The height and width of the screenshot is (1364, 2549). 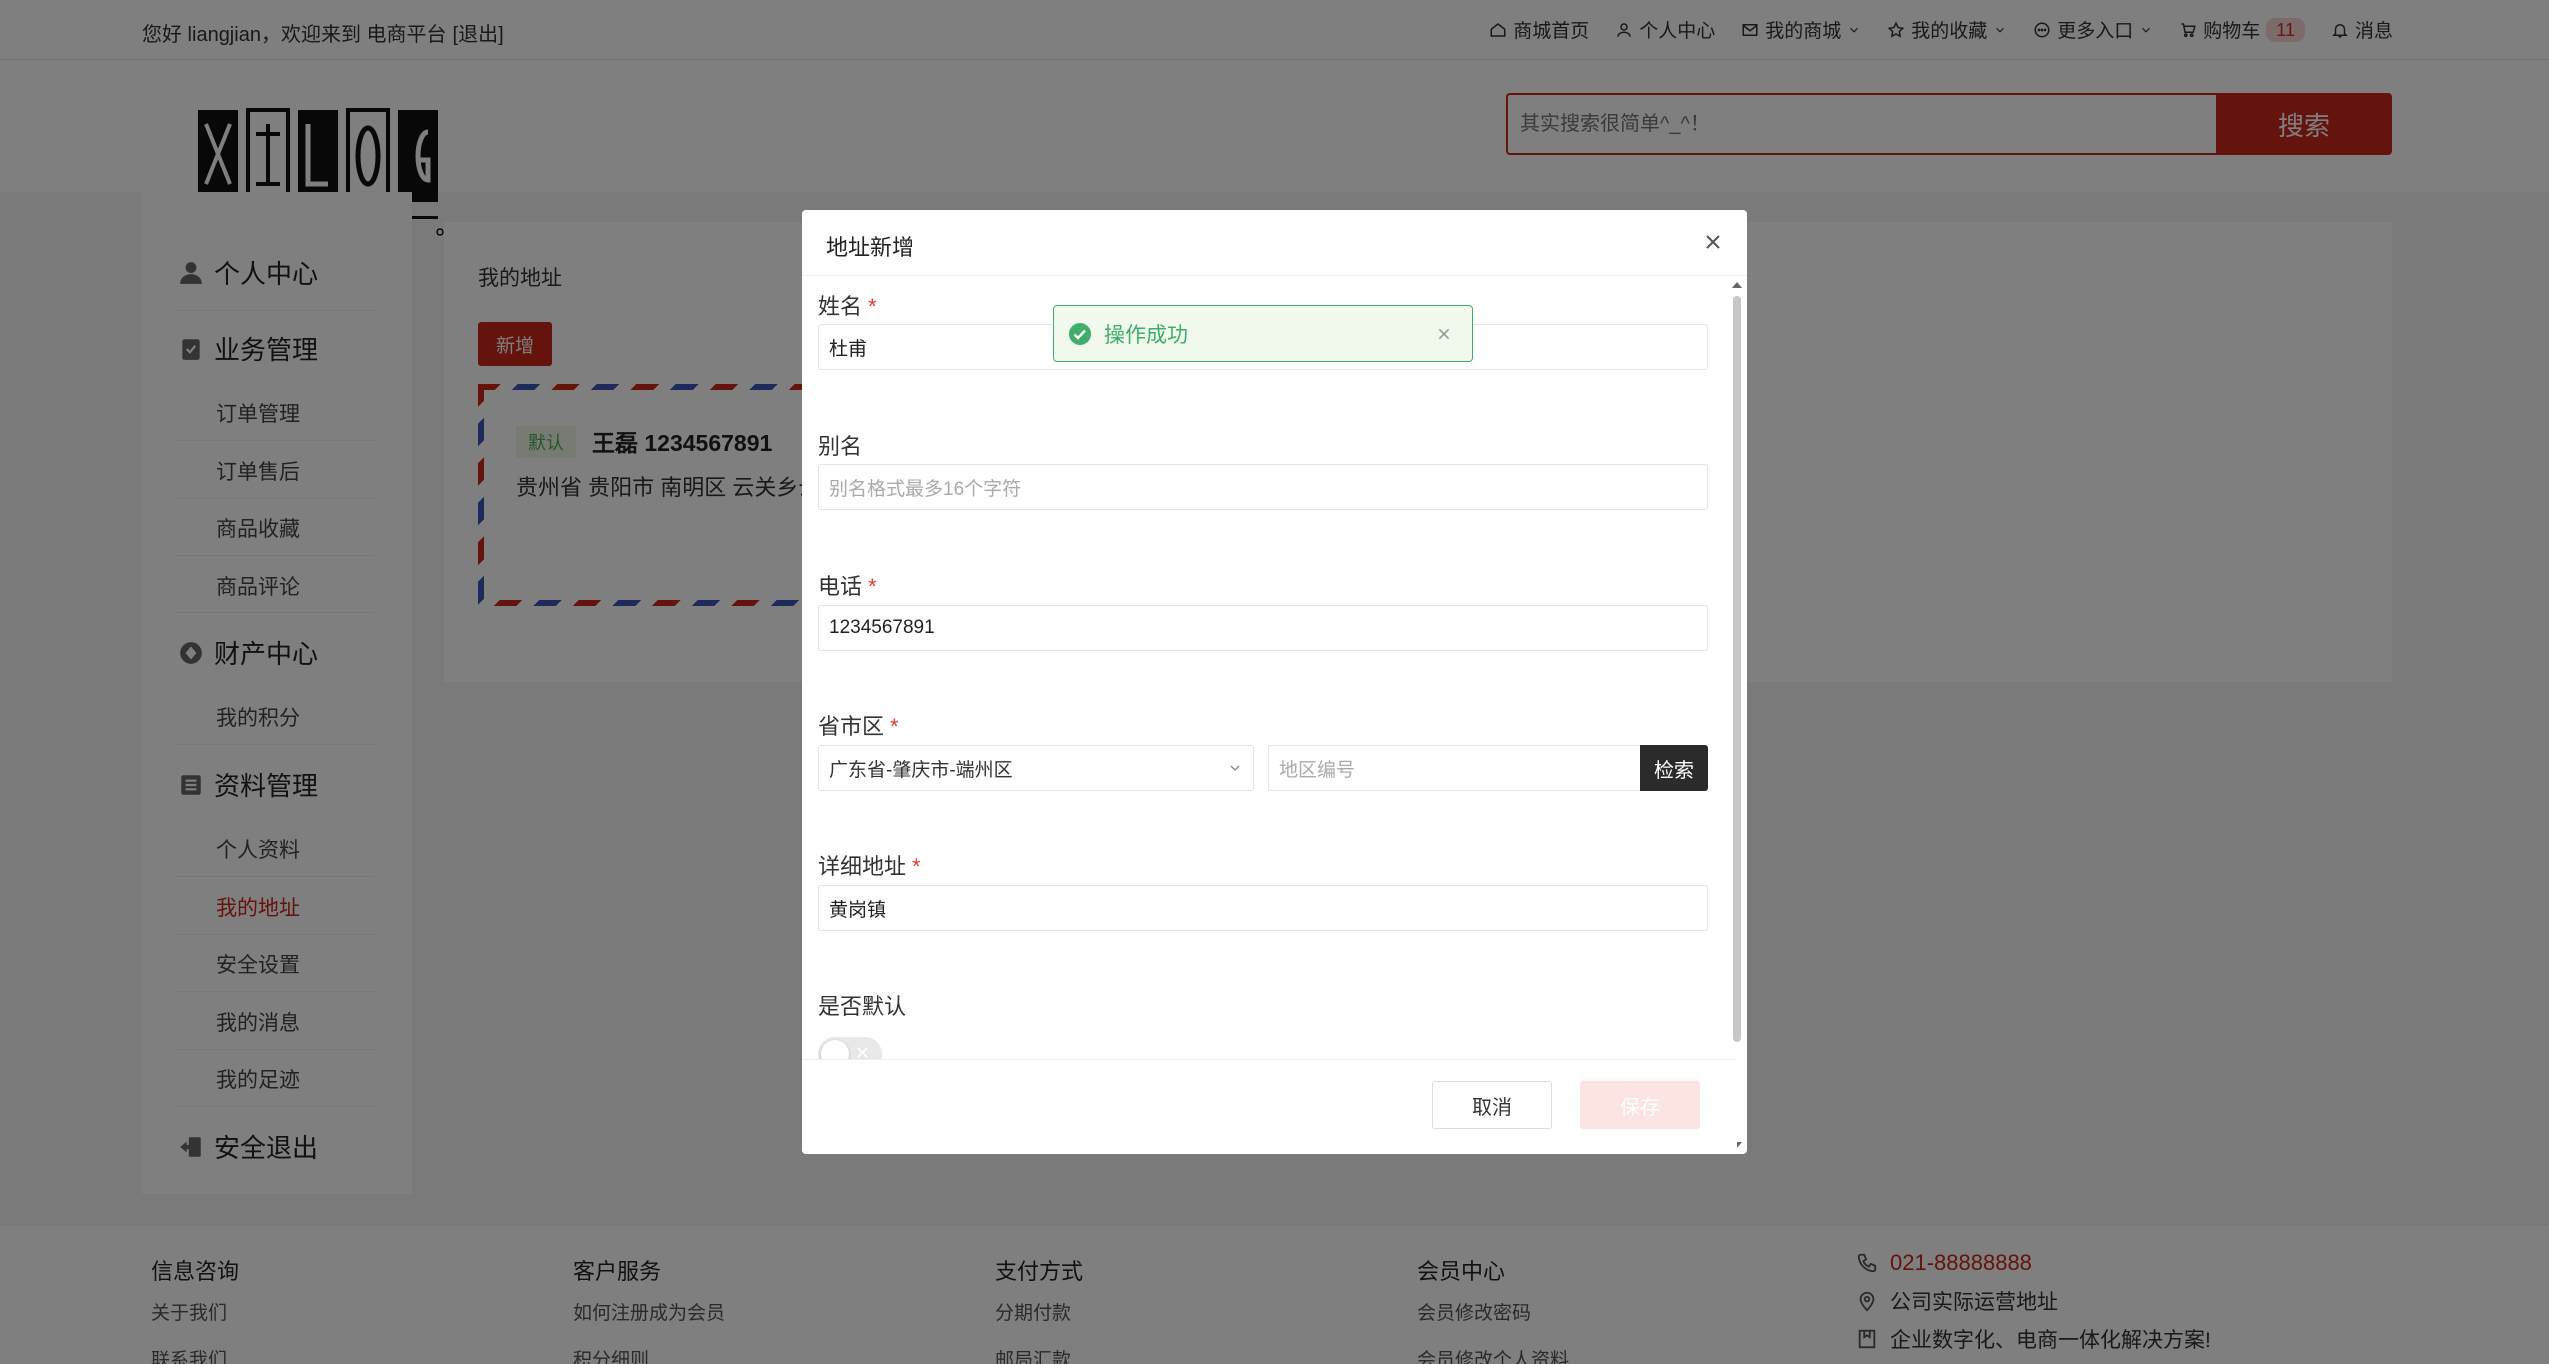 I want to click on detail-label: 详细地址 *, so click(x=869, y=865).